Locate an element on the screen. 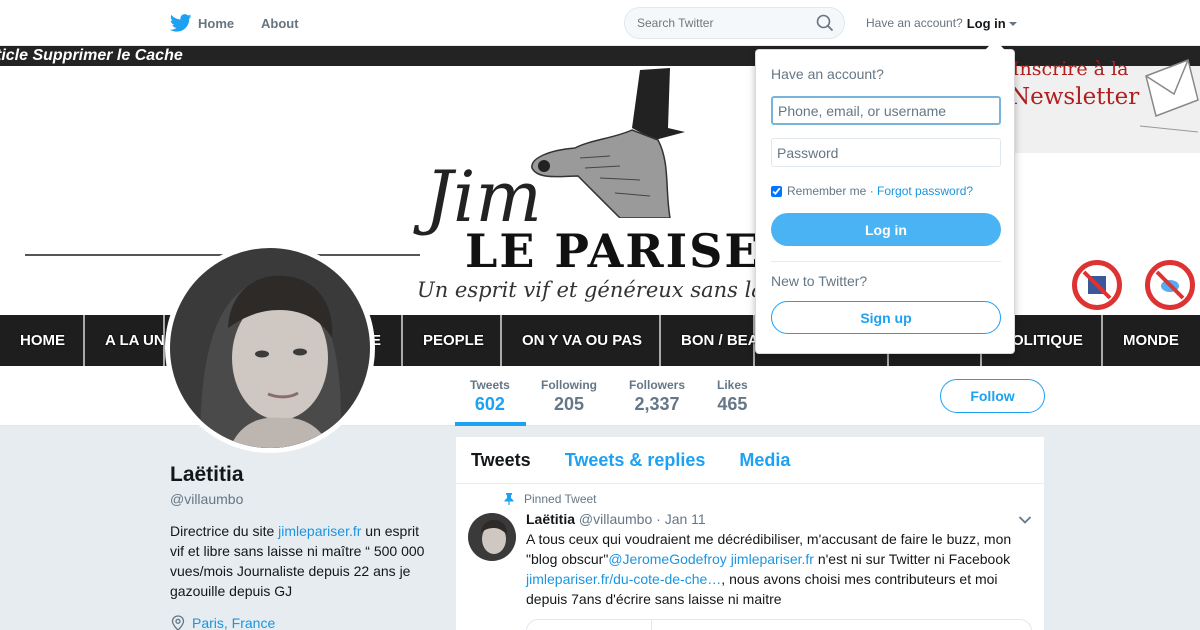  tweet-author-handle: @villaumbo is located at coordinates (615, 519).